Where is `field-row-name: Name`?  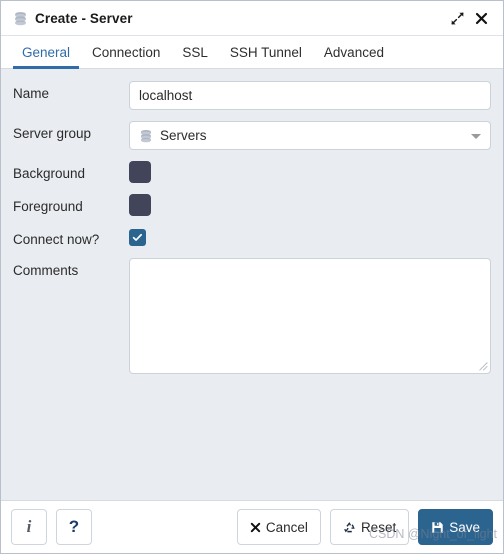
field-row-name: Name is located at coordinates (252, 95).